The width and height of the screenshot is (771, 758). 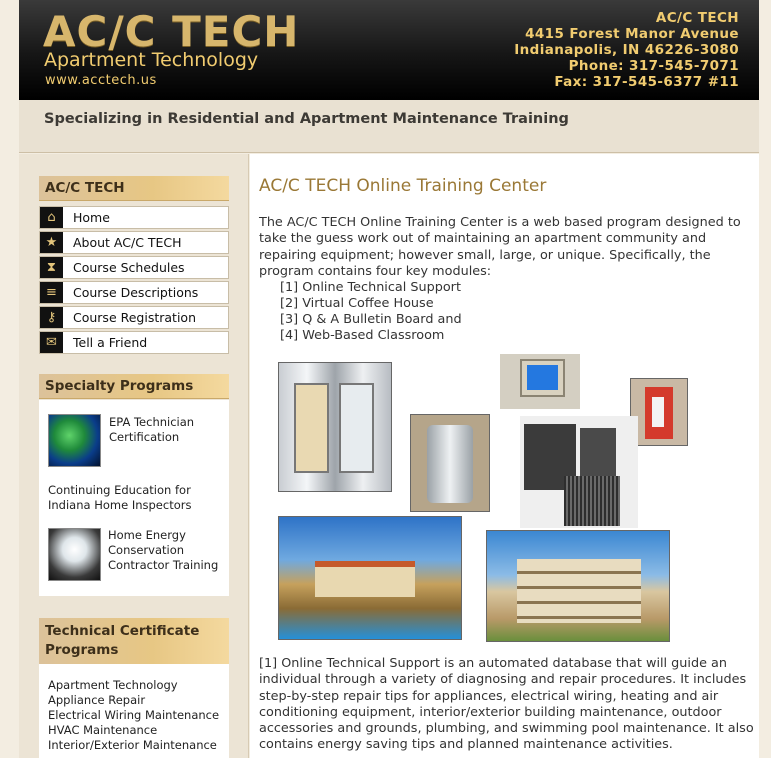 I want to click on nav-item-about: ★ About AC/C TECH, so click(x=134, y=242).